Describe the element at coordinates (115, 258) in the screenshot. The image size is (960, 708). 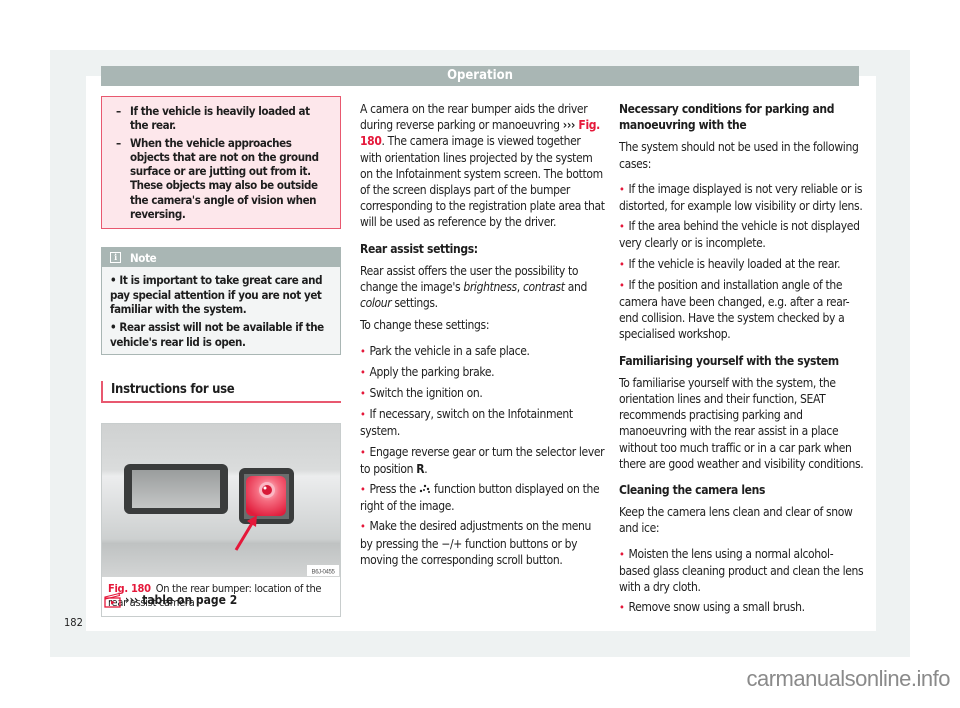
I see `info-icon: i` at that location.